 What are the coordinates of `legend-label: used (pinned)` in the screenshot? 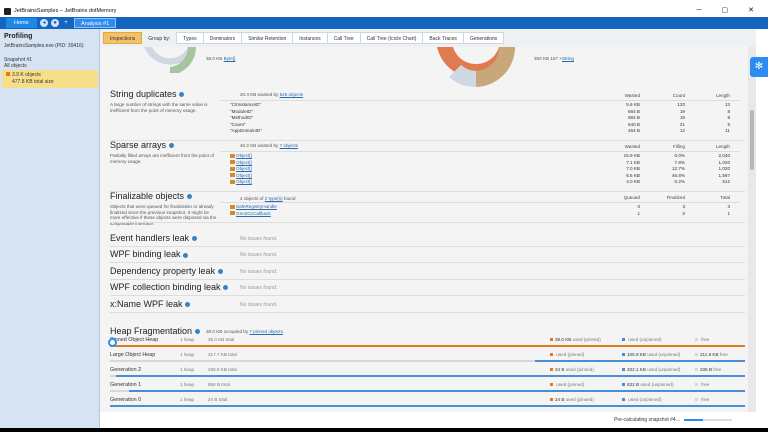 It's located at (570, 354).